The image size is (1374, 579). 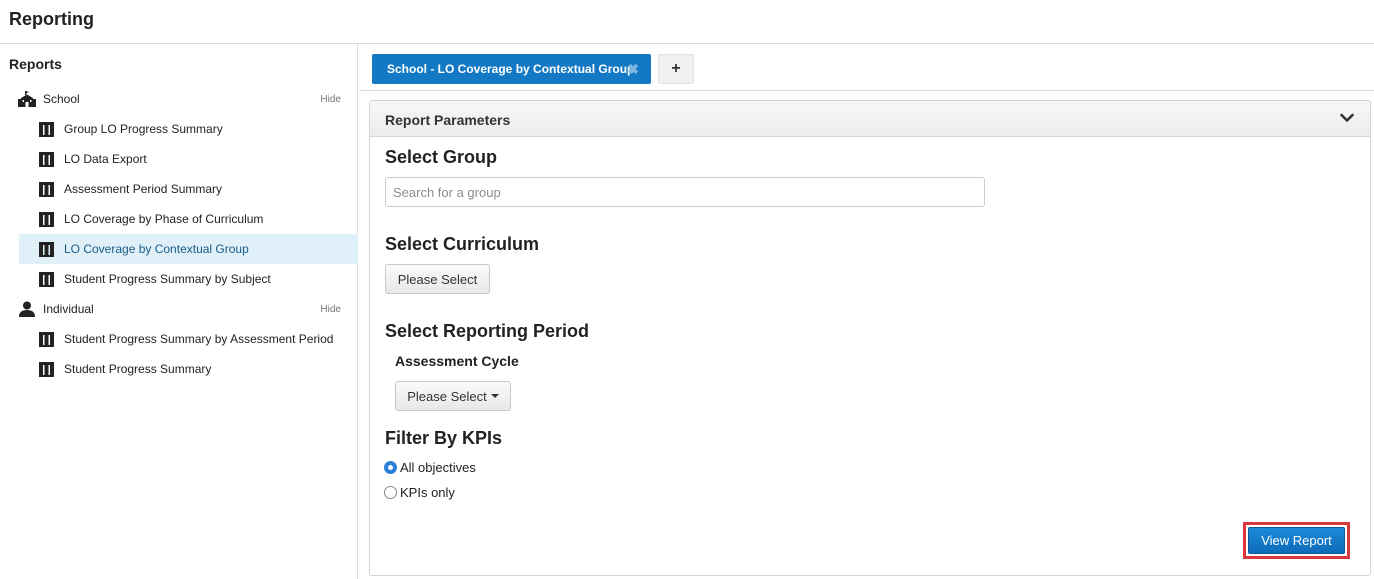 What do you see at coordinates (427, 492) in the screenshot?
I see `radio-label: KPIs only` at bounding box center [427, 492].